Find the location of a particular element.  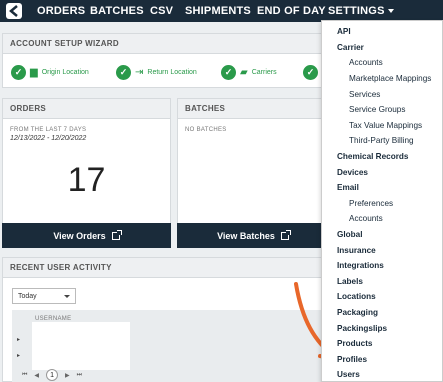

date-filter-select: Today is located at coordinates (44, 296).